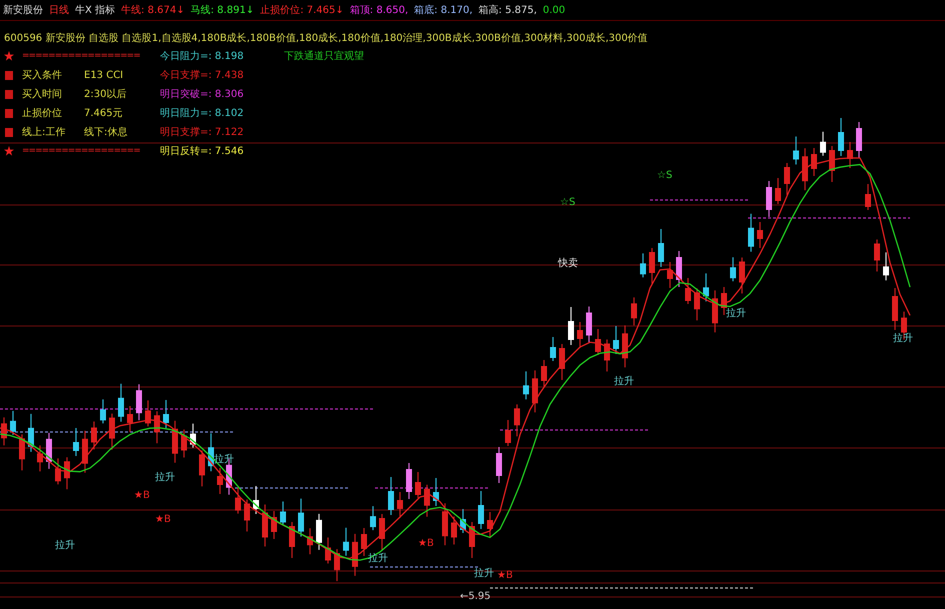 Image resolution: width=945 pixels, height=609 pixels. Describe the element at coordinates (222, 10) in the screenshot. I see `indicator-value: 马线: 8.891↓` at that location.